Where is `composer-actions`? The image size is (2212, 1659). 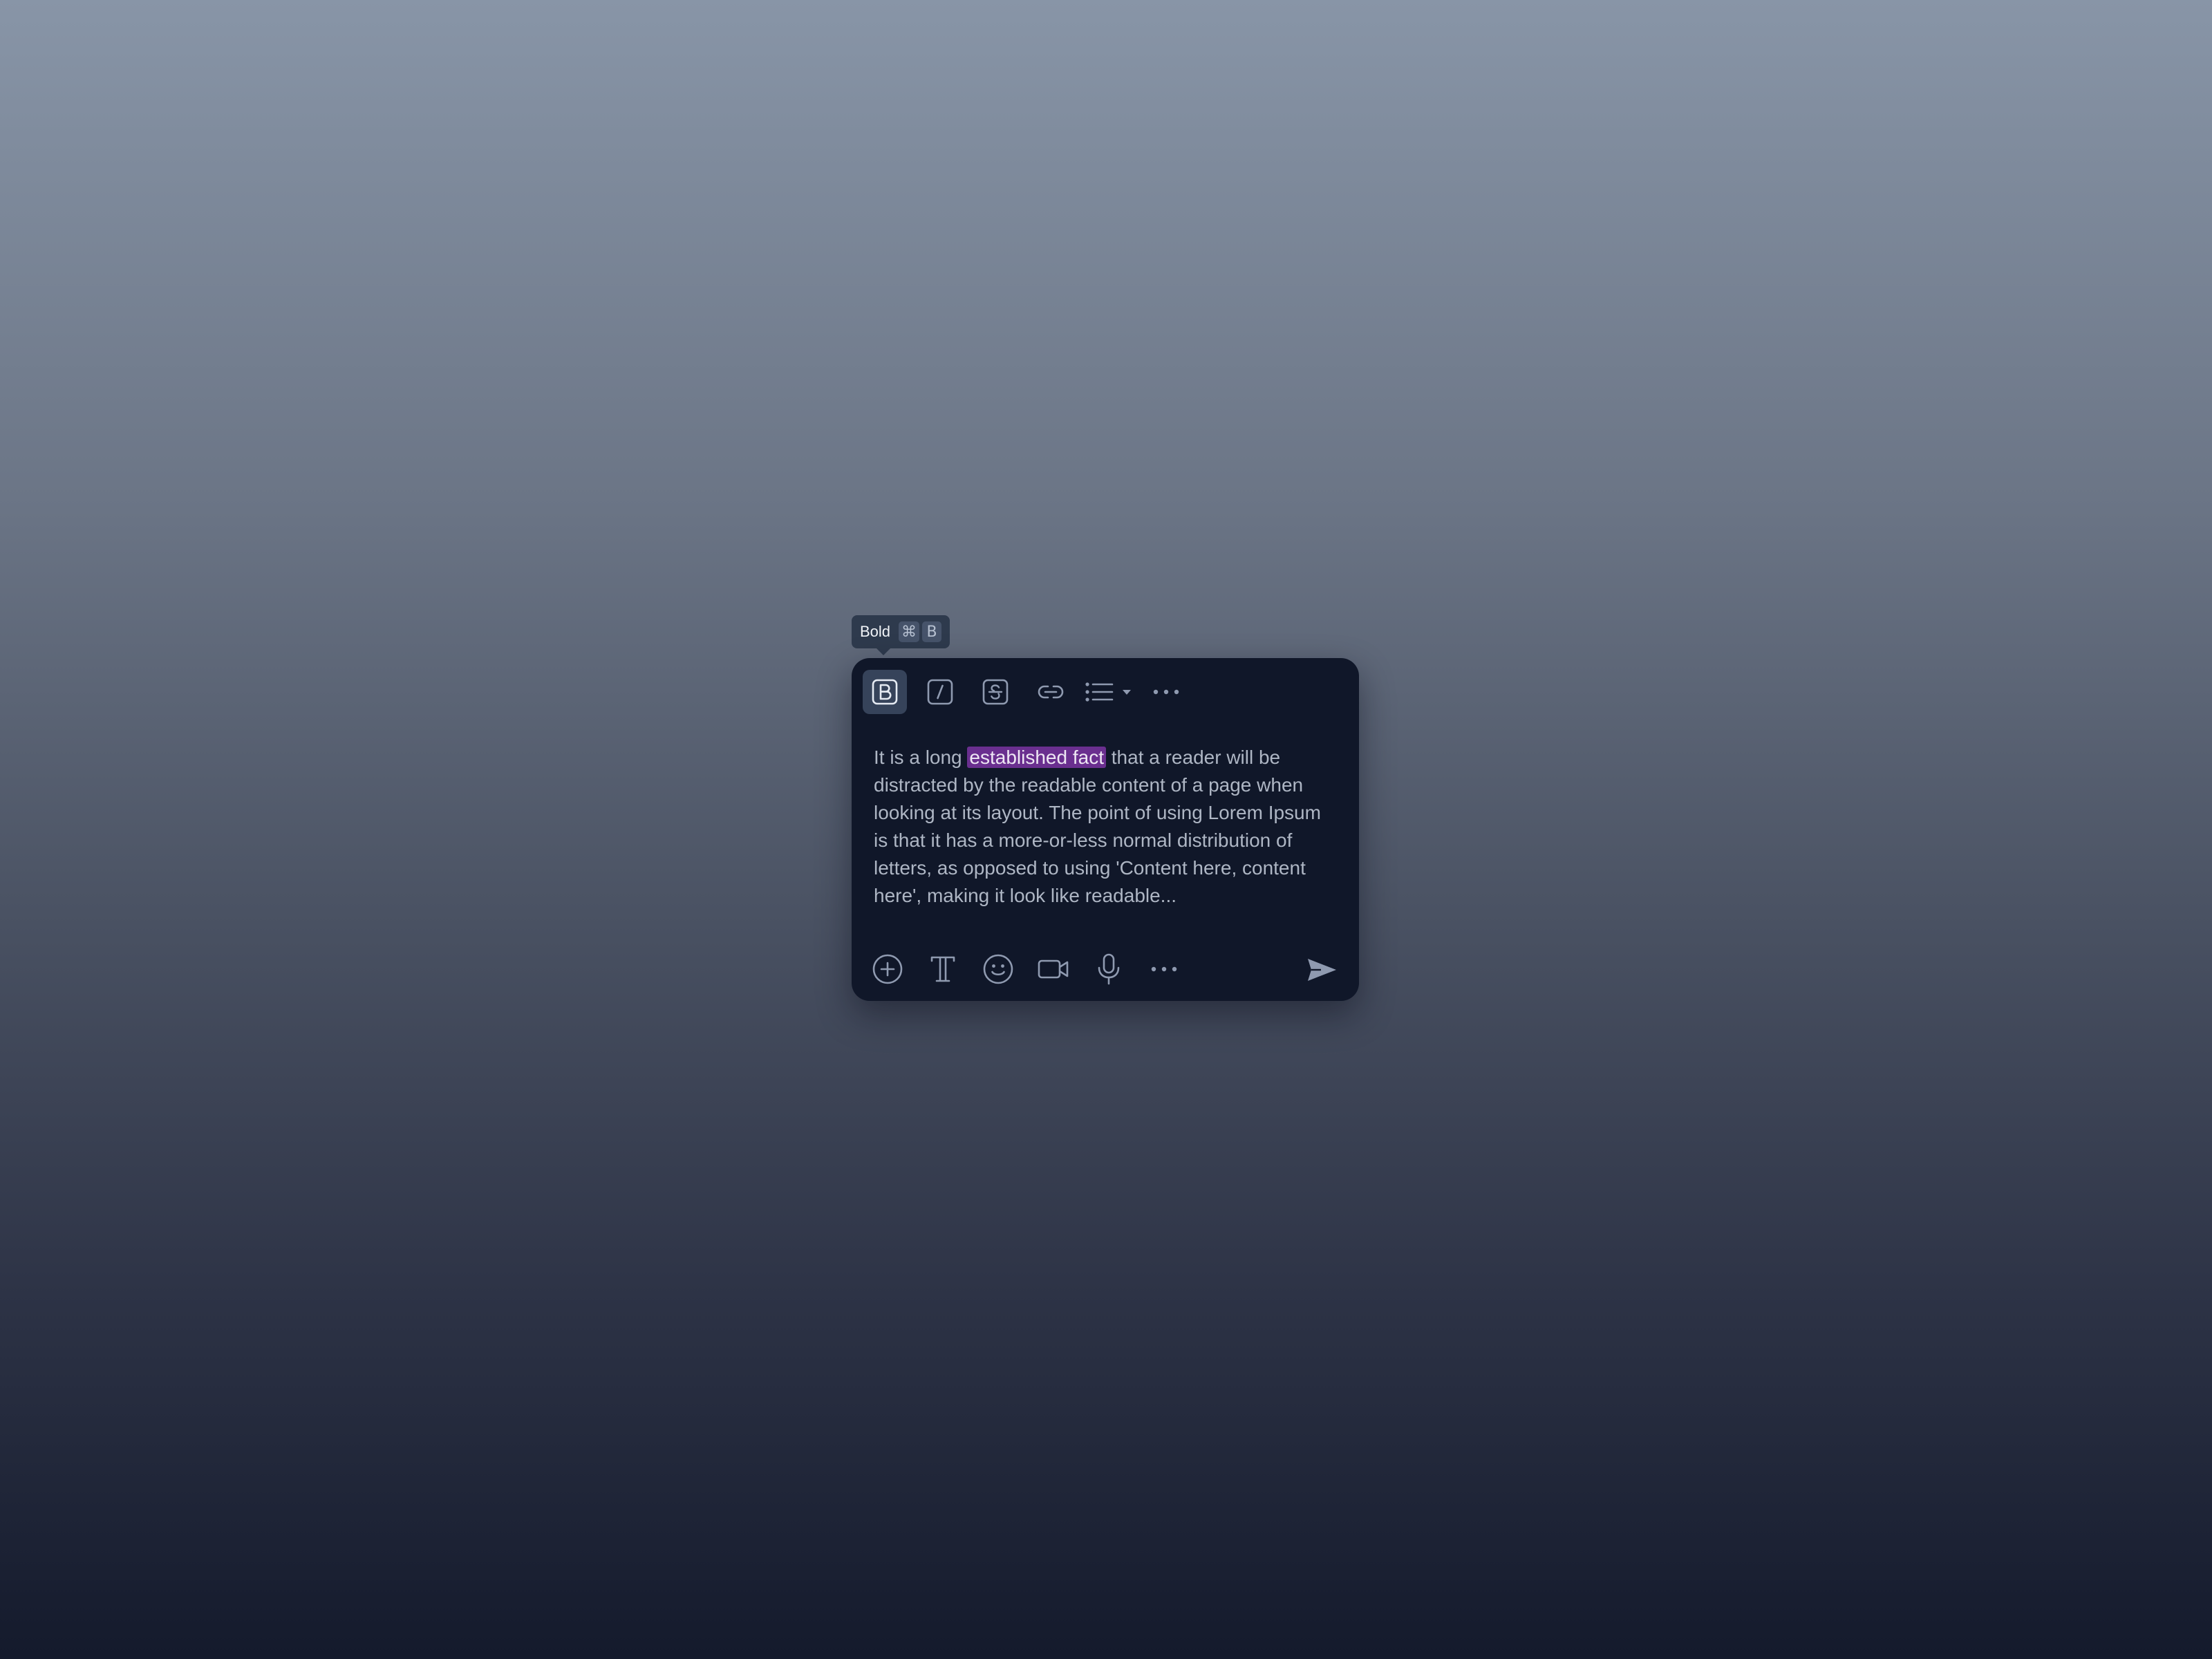 composer-actions is located at coordinates (1034, 969).